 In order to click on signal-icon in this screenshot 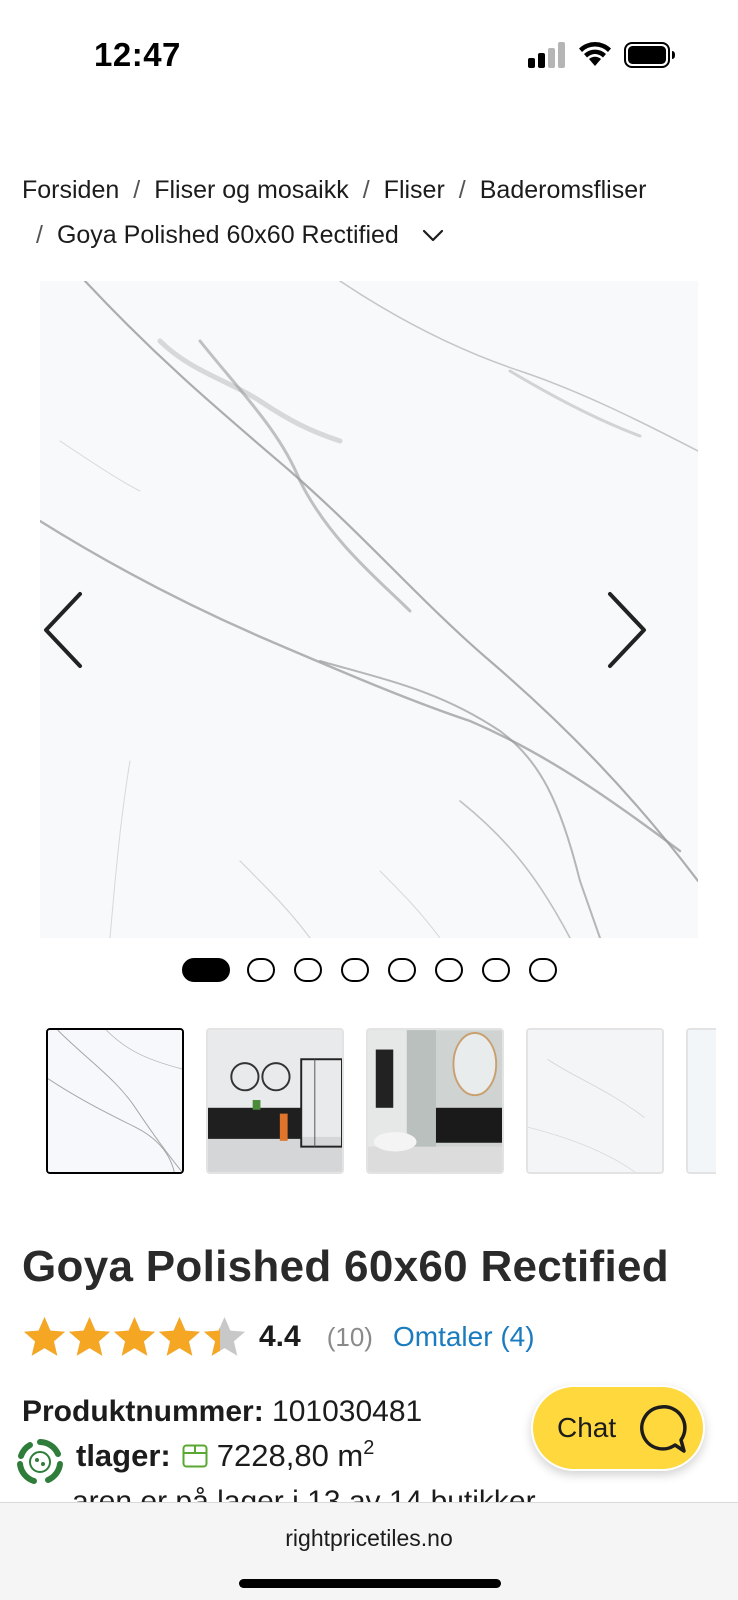, I will do `click(548, 55)`.